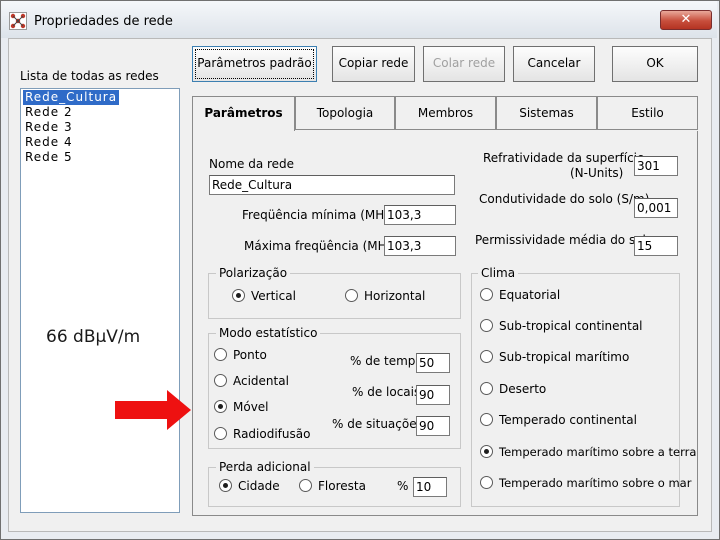 This screenshot has height=540, width=720. Describe the element at coordinates (564, 357) in the screenshot. I see `climate-subtropical-maritime-label: Sub-tropical marítimo` at that location.